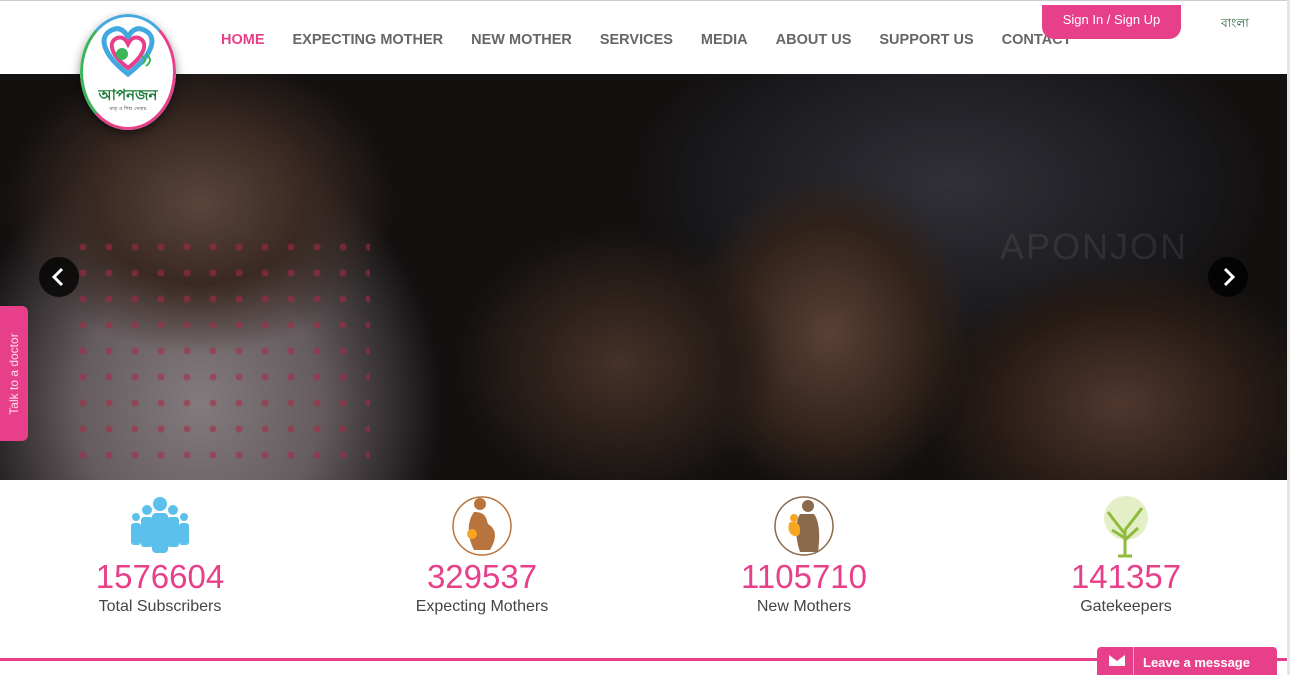  Describe the element at coordinates (1196, 662) in the screenshot. I see `leave-message-label: Leave a message` at that location.